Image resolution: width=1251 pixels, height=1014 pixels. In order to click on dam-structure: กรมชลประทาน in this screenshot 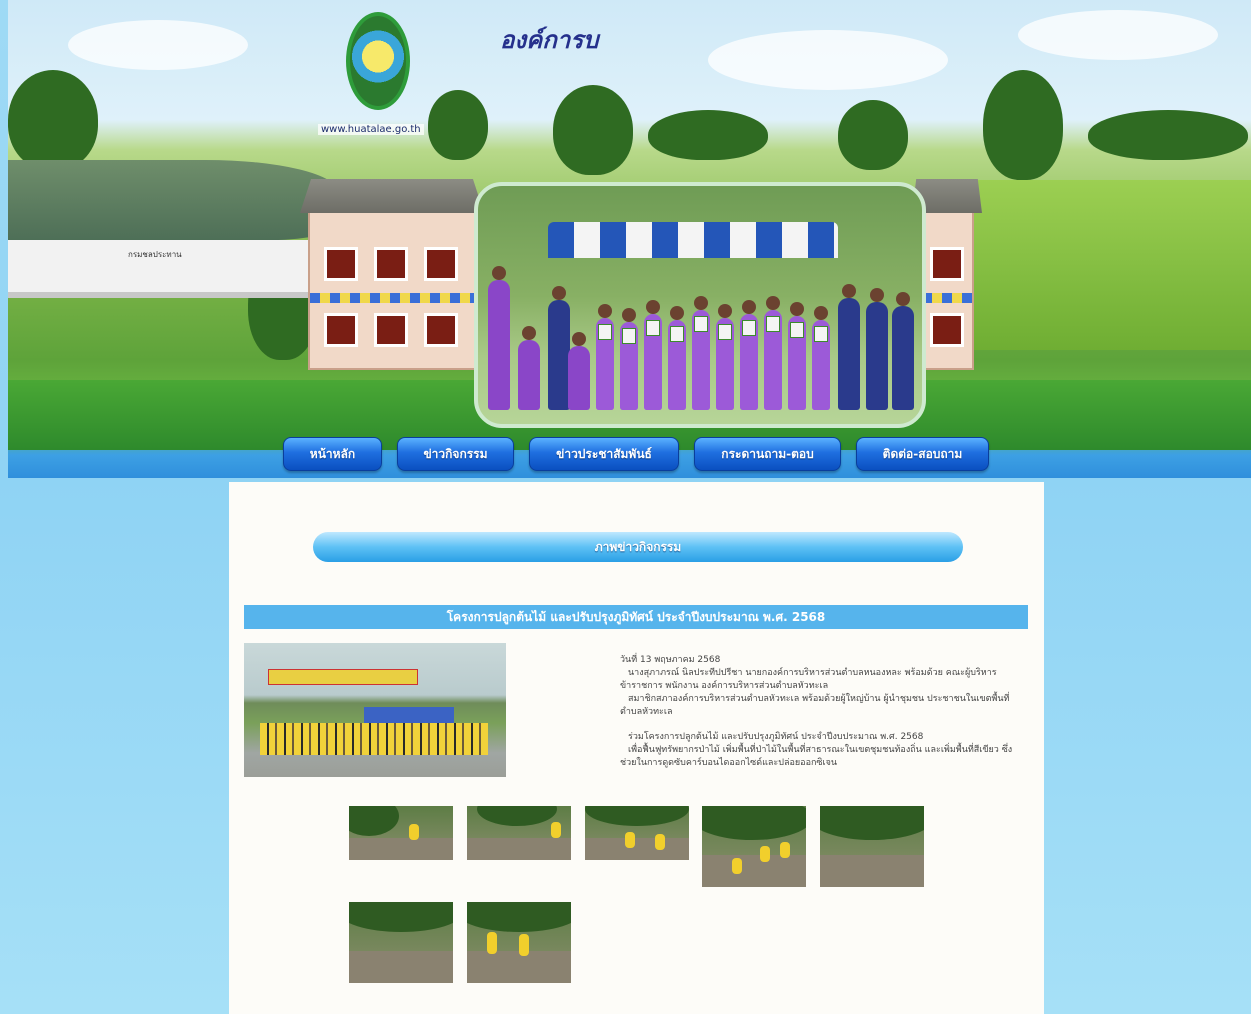, I will do `click(158, 269)`.